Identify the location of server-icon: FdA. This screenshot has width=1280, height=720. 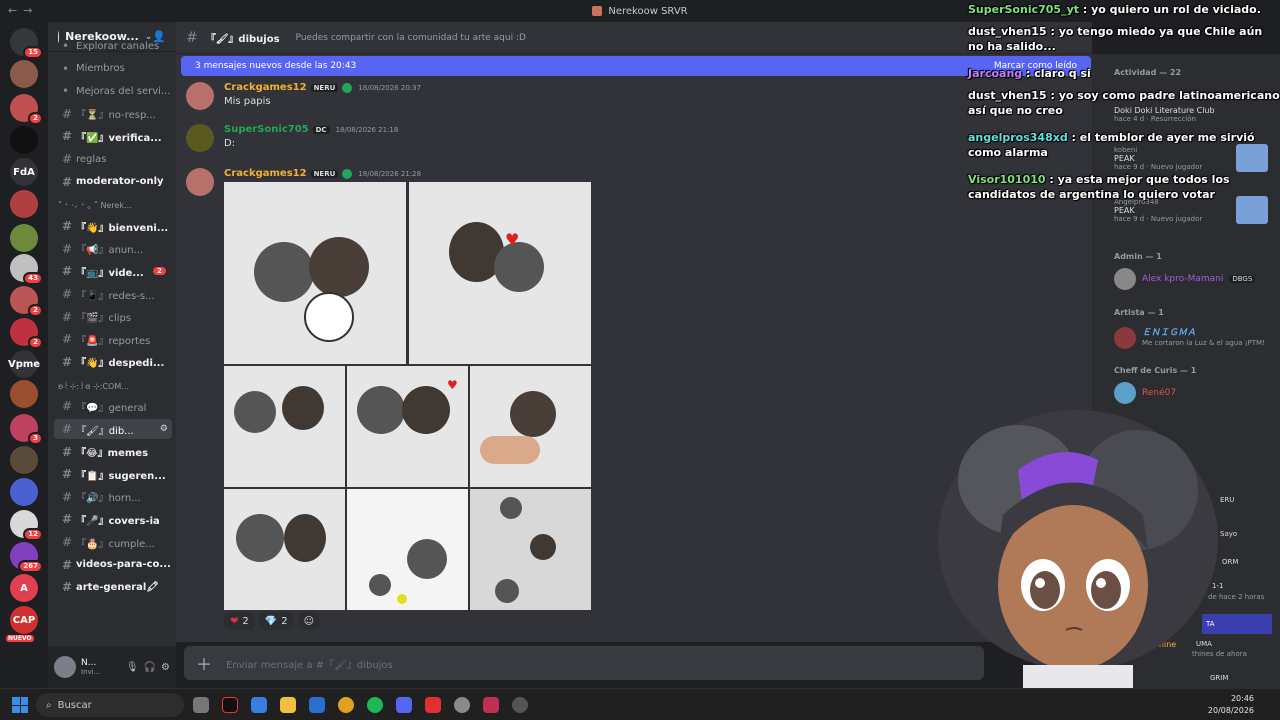
(24, 172).